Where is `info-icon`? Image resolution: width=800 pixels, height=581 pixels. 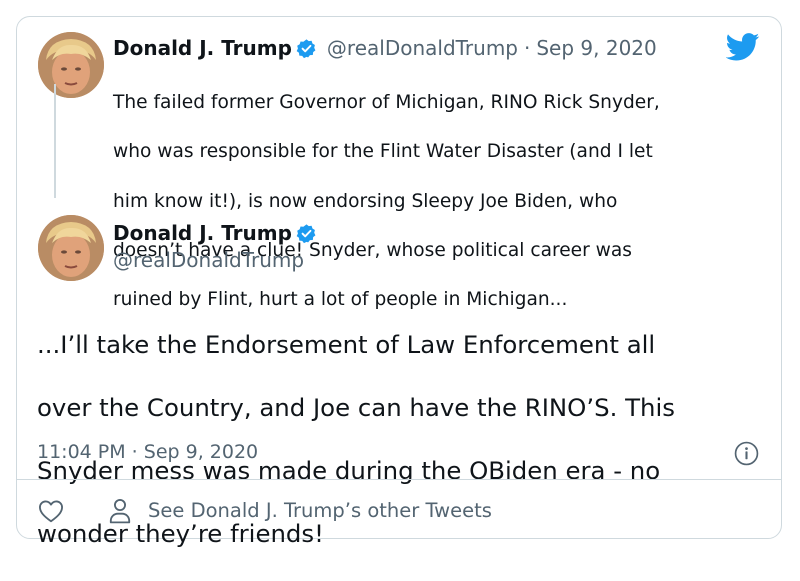
info-icon is located at coordinates (746, 453).